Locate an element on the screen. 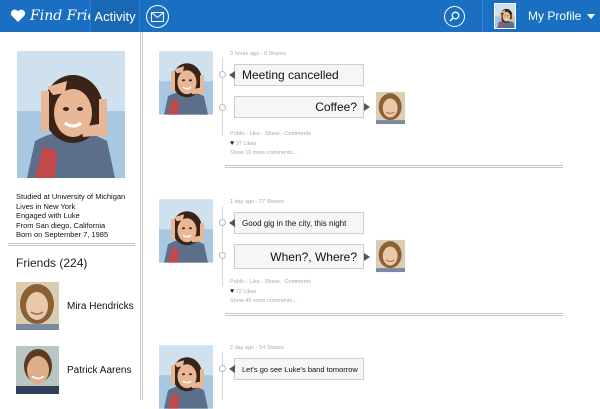 The width and height of the screenshot is (600, 409). sidebar-divider is located at coordinates (141, 216).